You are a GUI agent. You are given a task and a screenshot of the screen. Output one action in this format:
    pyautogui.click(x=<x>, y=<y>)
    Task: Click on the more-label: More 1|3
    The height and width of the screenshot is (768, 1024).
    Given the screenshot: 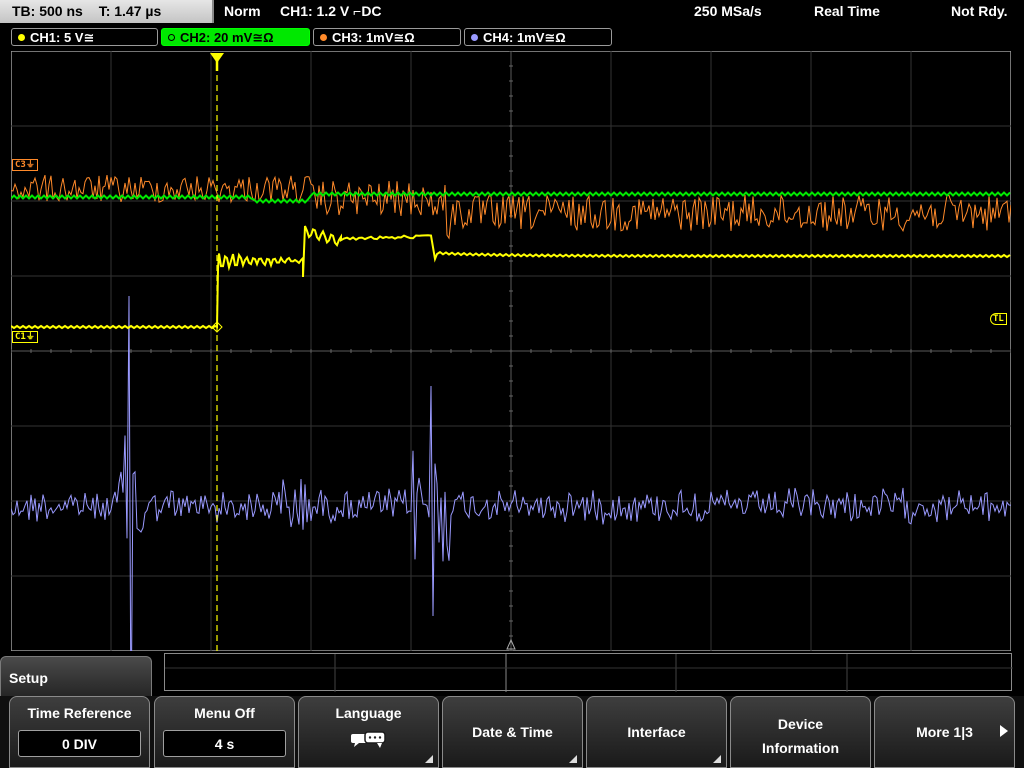 What is the action you would take?
    pyautogui.click(x=944, y=732)
    